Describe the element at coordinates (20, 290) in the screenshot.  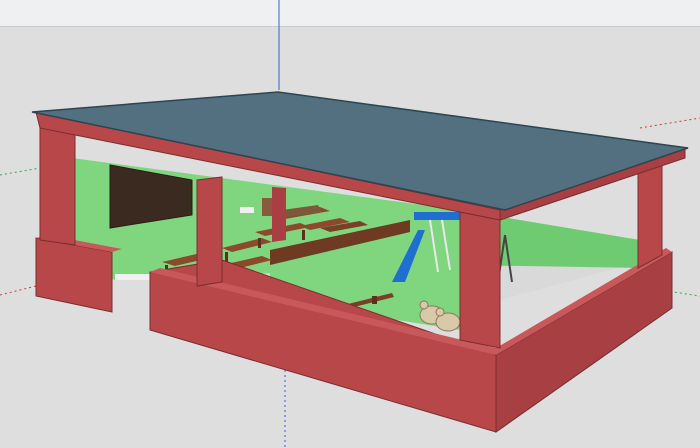
I see `red-axis-line` at that location.